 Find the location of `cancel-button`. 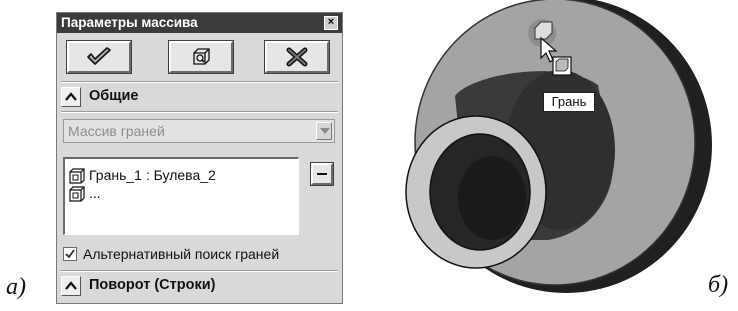

cancel-button is located at coordinates (297, 57).